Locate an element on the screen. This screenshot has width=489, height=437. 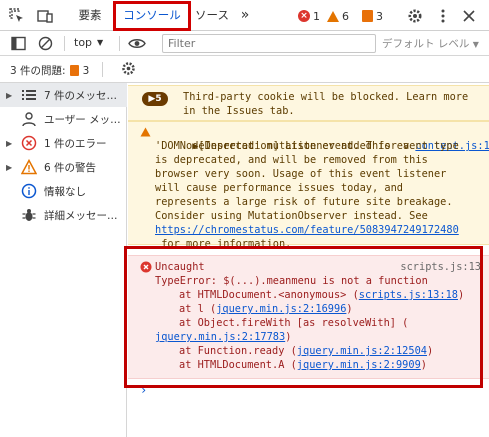
warning-counter: 6 is located at coordinates (338, 16).